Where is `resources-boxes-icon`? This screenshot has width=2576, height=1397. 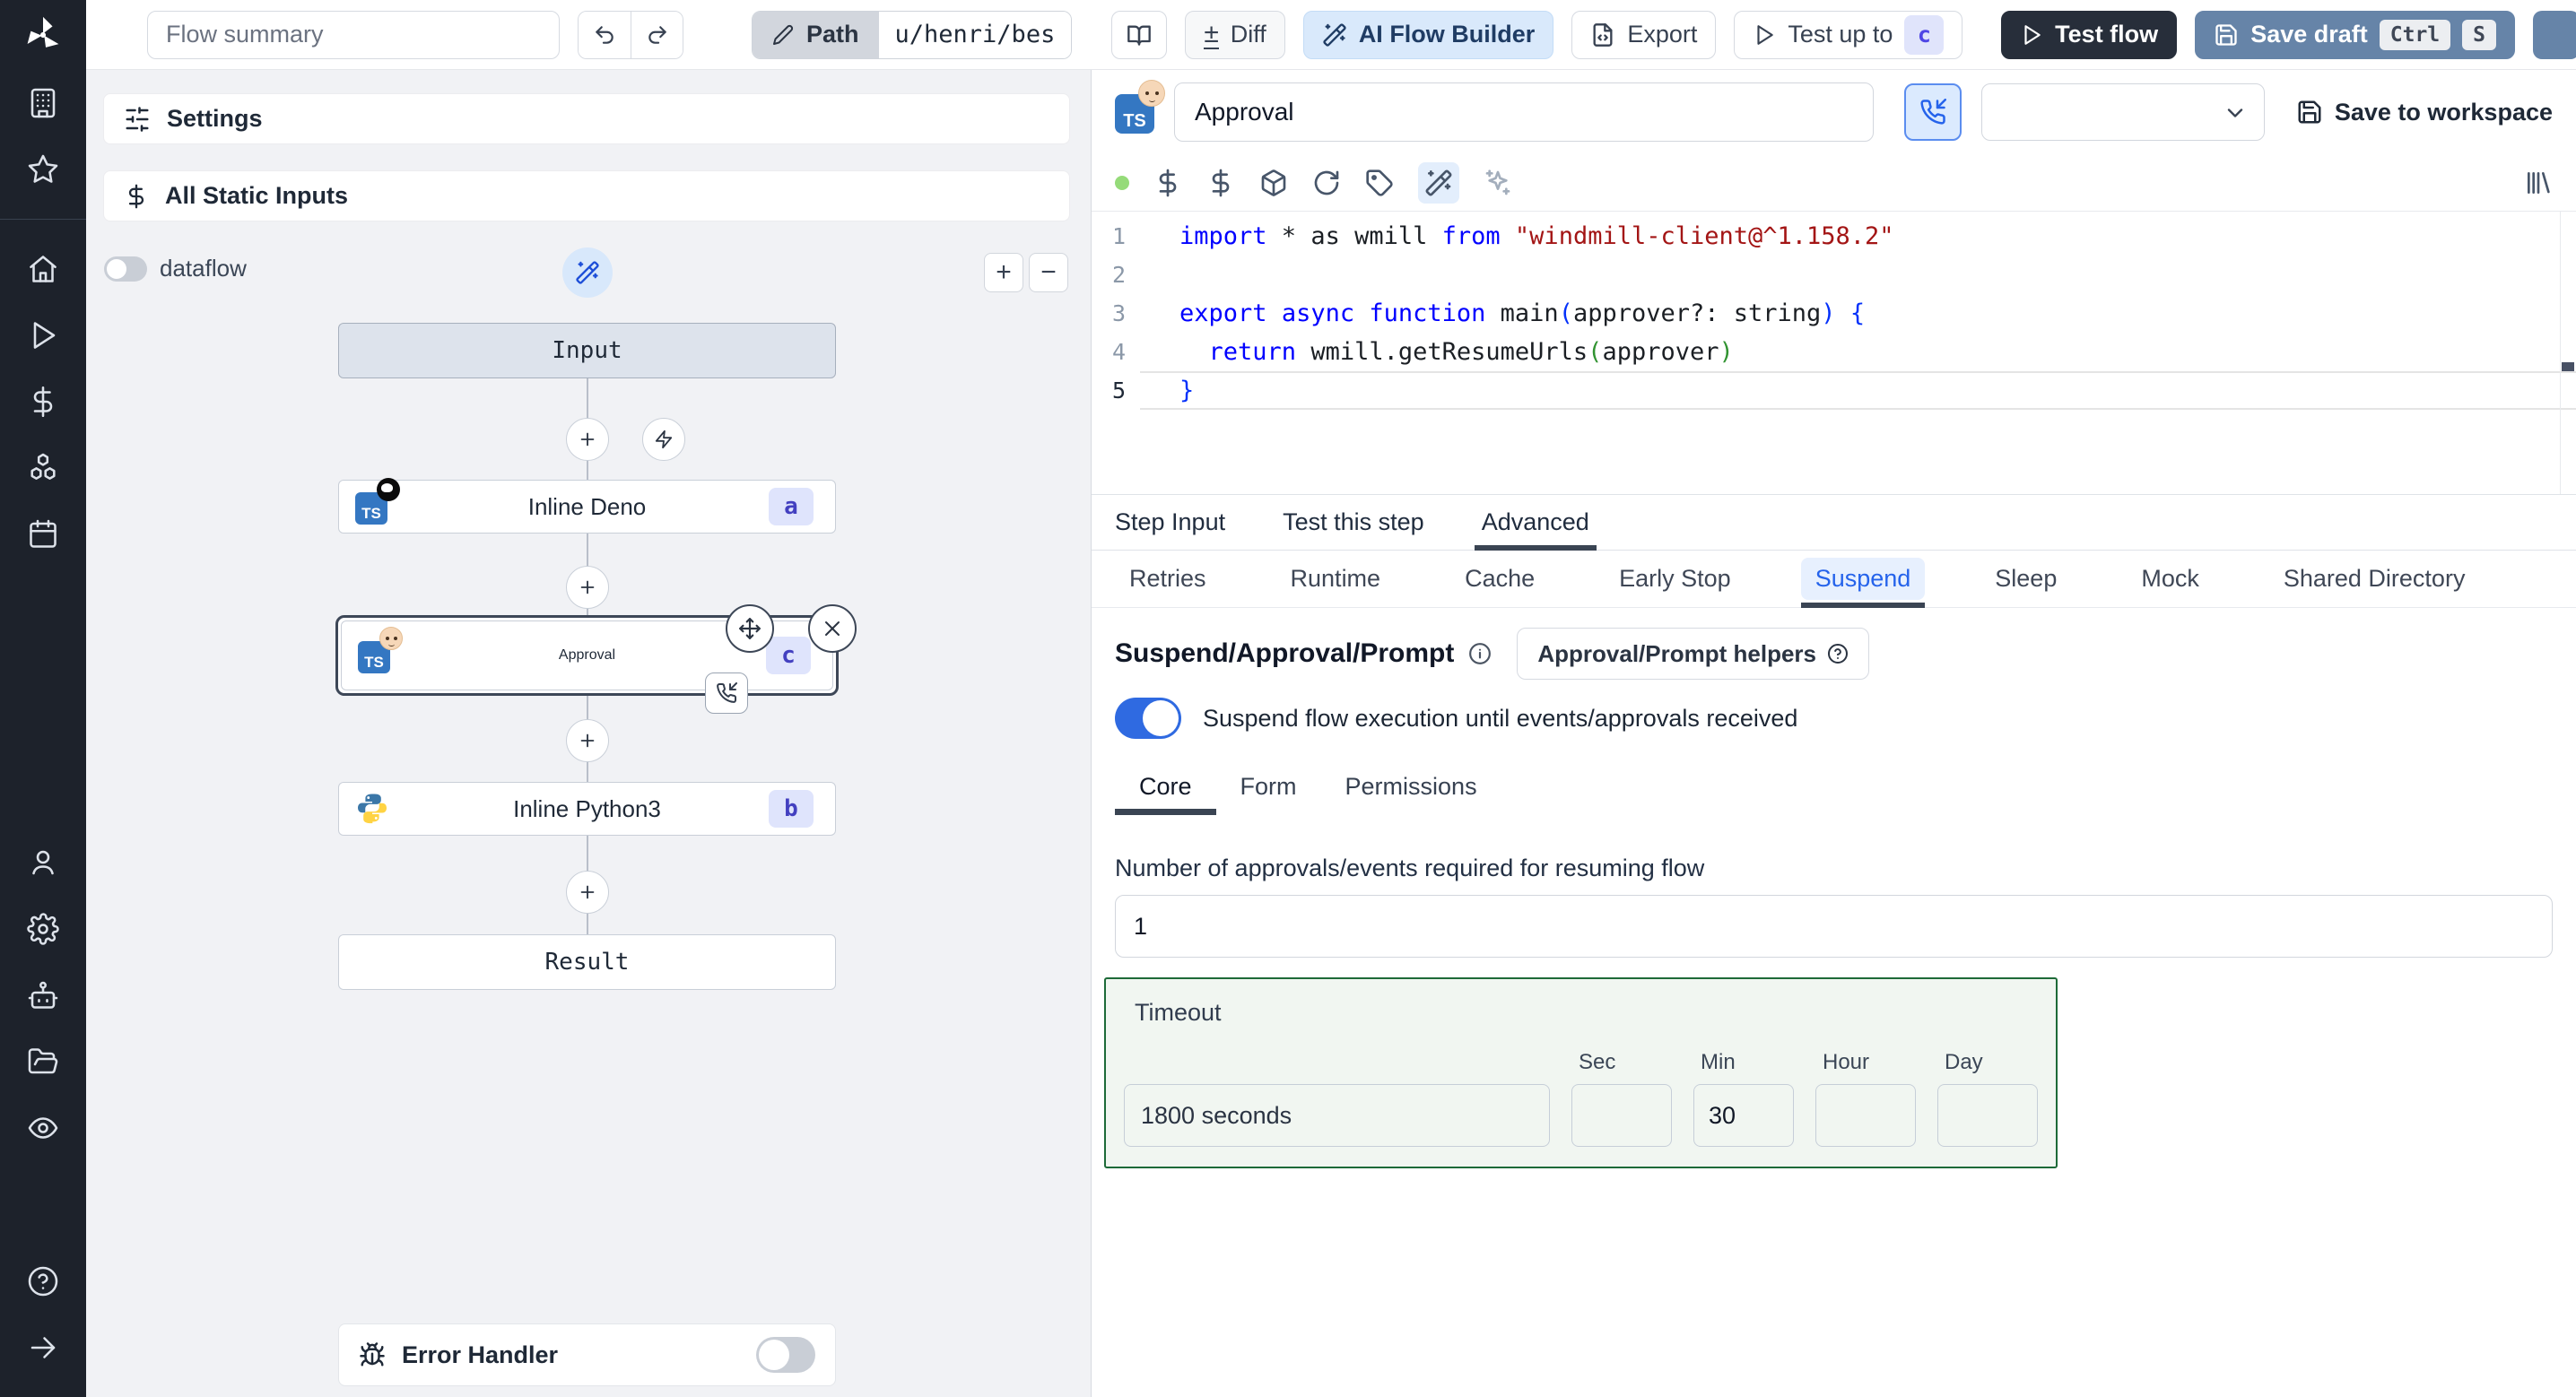 resources-boxes-icon is located at coordinates (43, 468).